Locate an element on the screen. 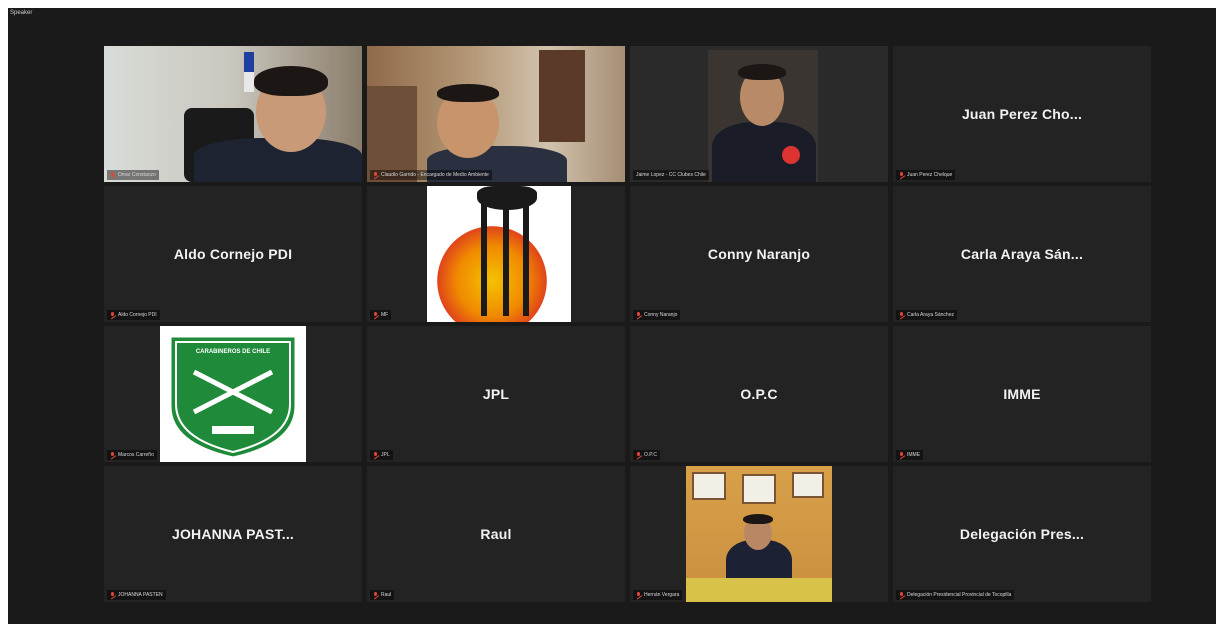  participant-tile: Hernán Vergara is located at coordinates (759, 534).